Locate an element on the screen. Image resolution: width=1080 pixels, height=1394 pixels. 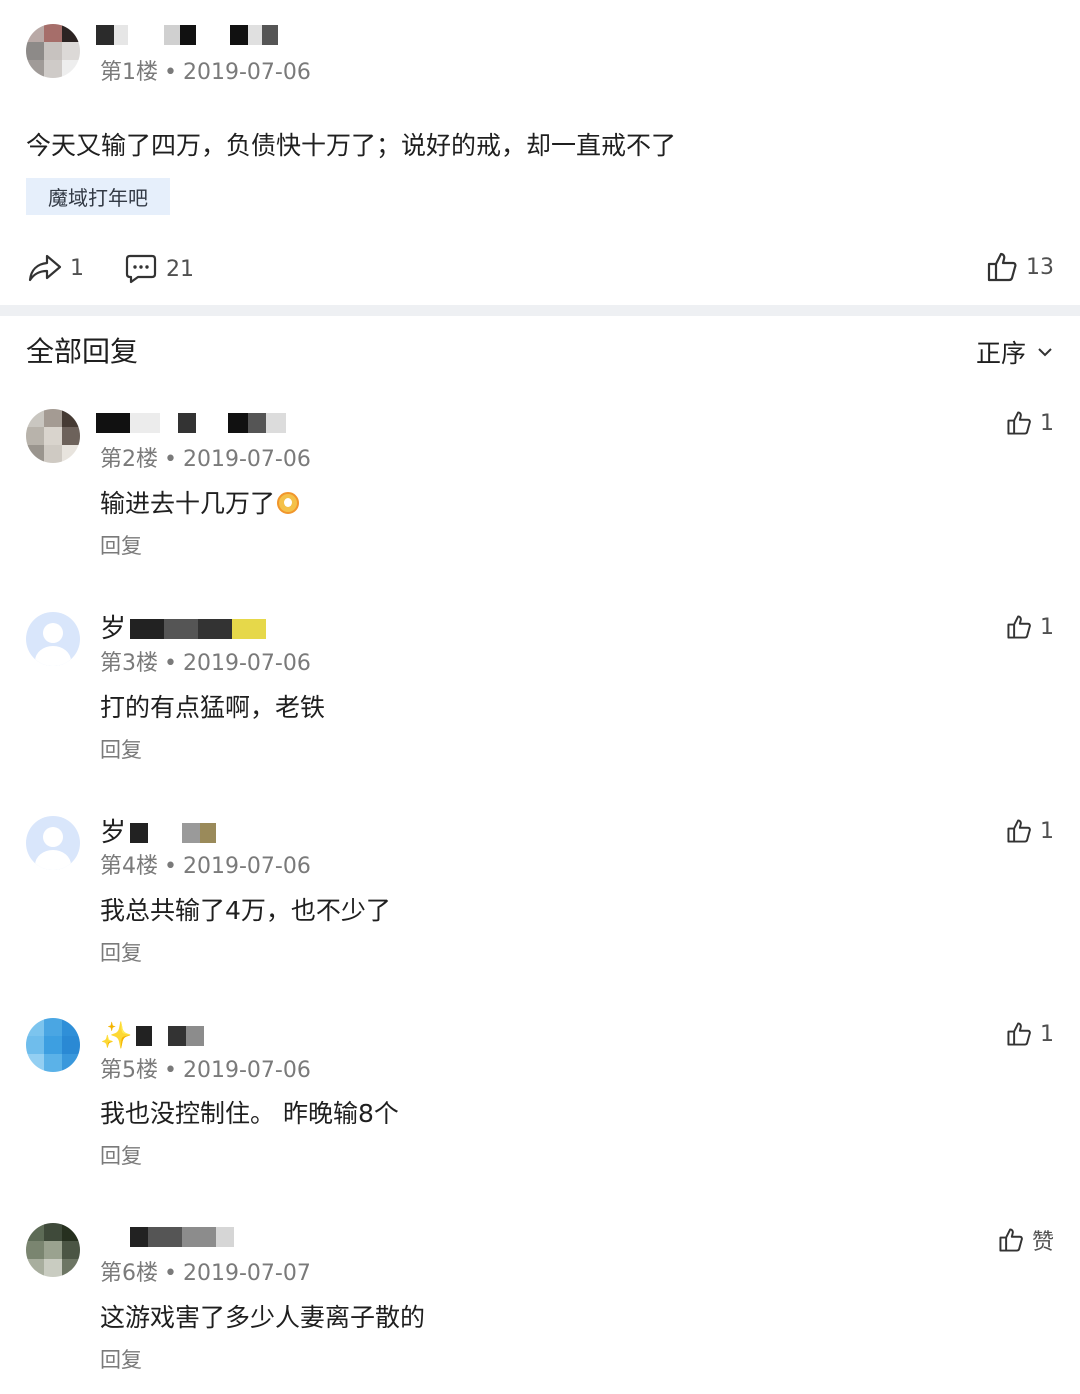
comment-icon is located at coordinates (141, 269).